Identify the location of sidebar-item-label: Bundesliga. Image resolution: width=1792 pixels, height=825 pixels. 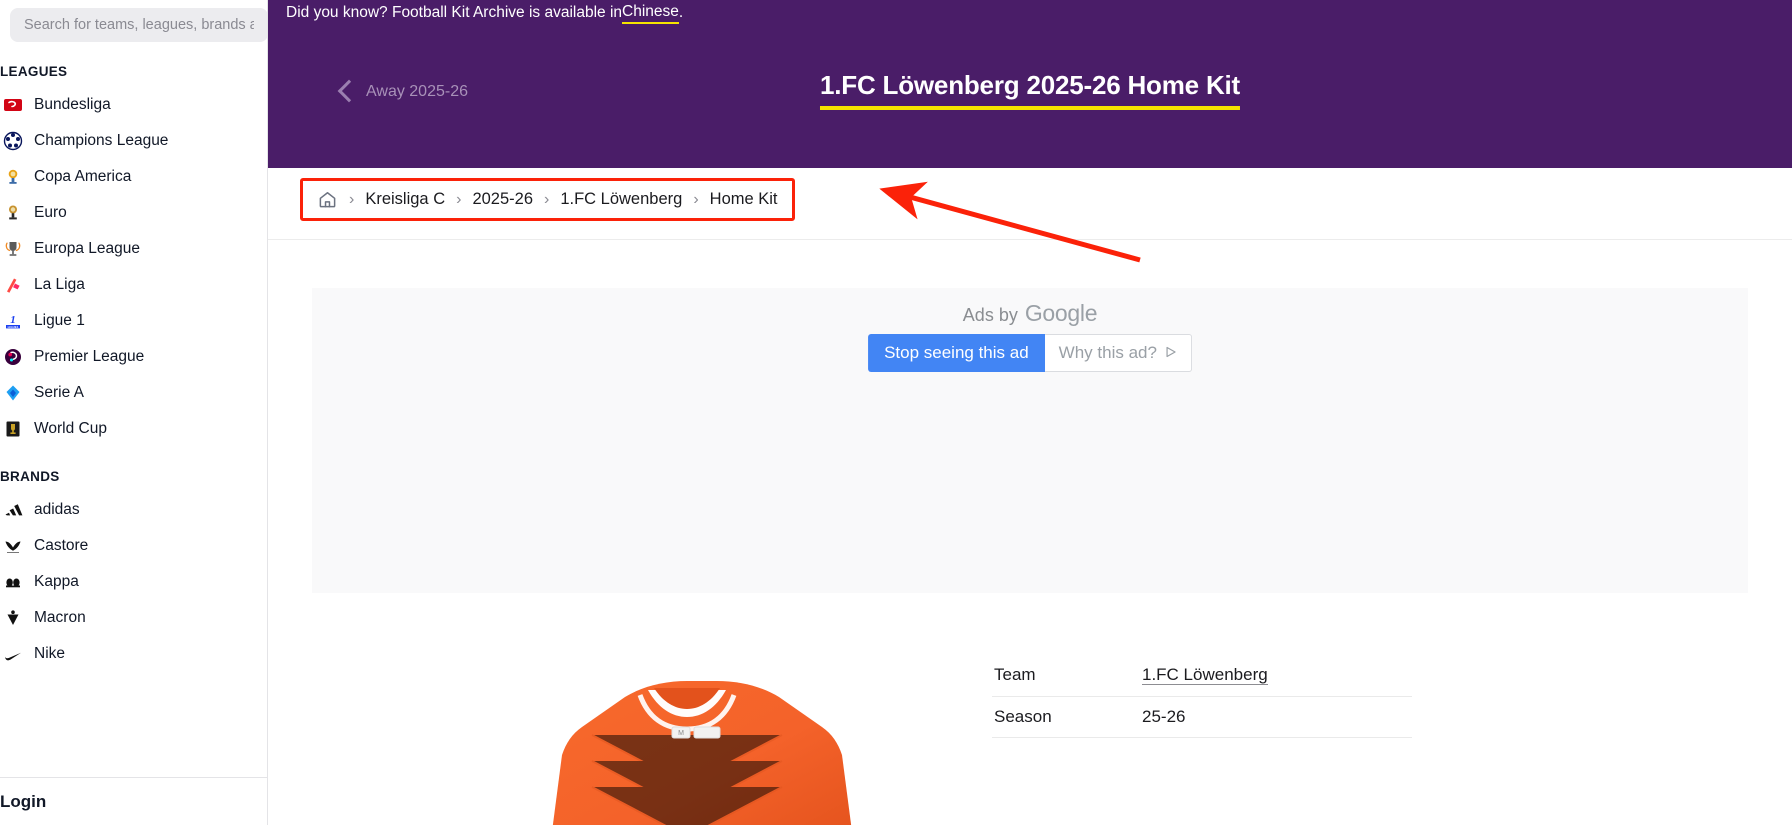
(72, 104).